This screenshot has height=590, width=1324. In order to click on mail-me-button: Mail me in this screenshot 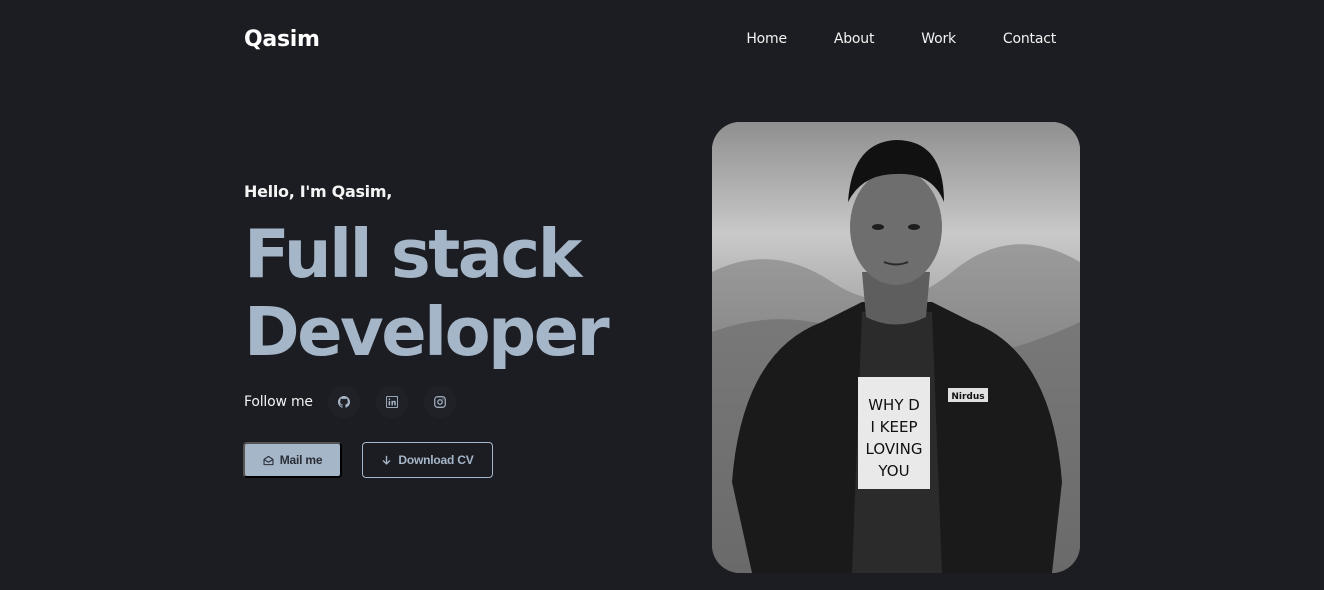, I will do `click(292, 460)`.